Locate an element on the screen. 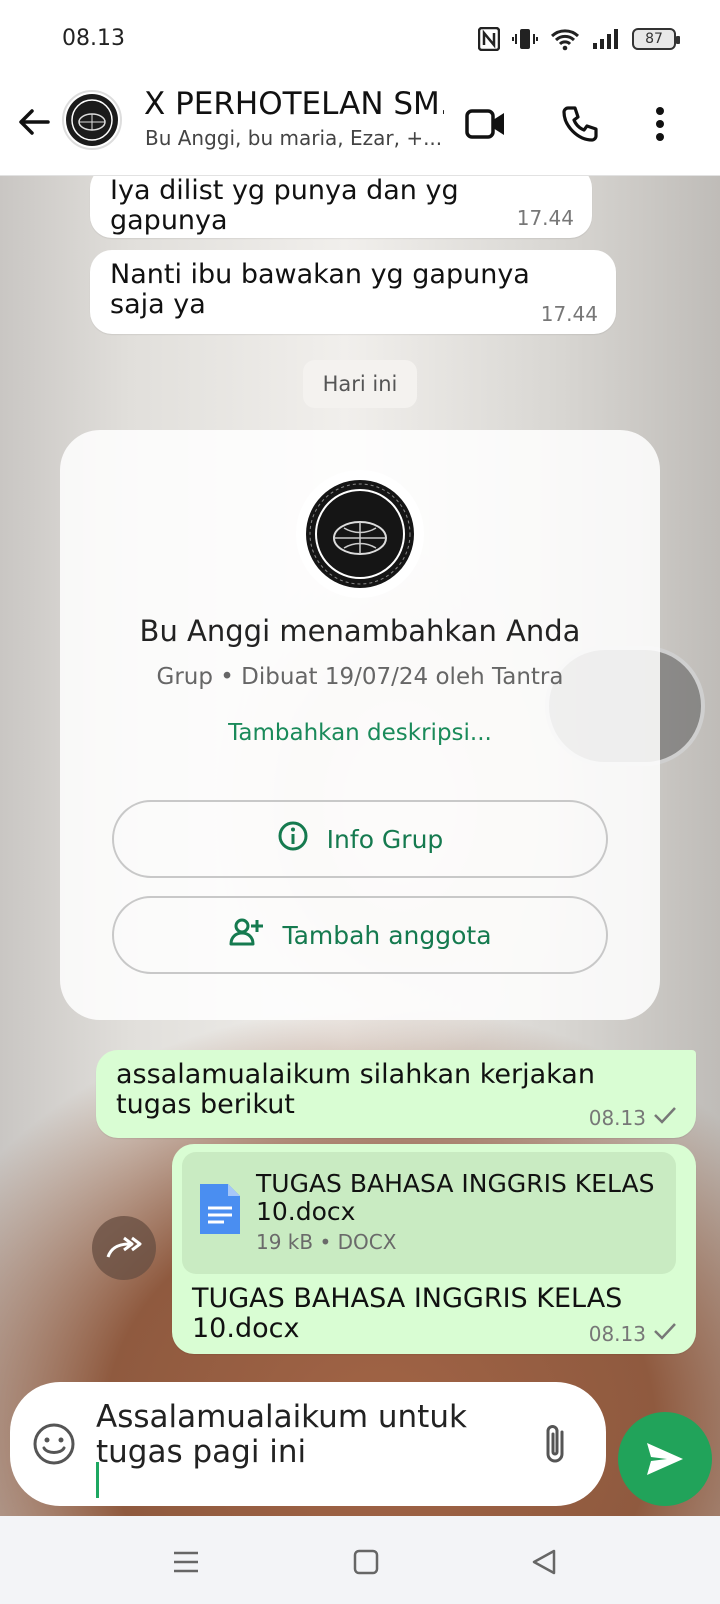  status-bar: 08.13 87 is located at coordinates (360, 39).